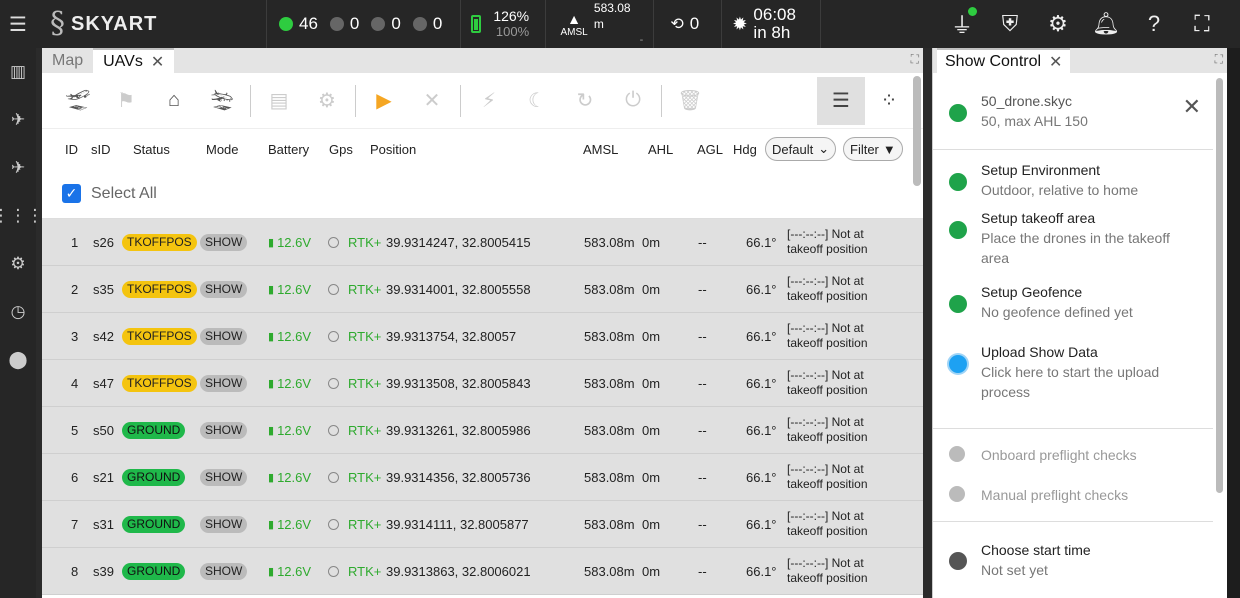 This screenshot has width=1240, height=598. I want to click on shield-icon: ⛨, so click(1010, 24).